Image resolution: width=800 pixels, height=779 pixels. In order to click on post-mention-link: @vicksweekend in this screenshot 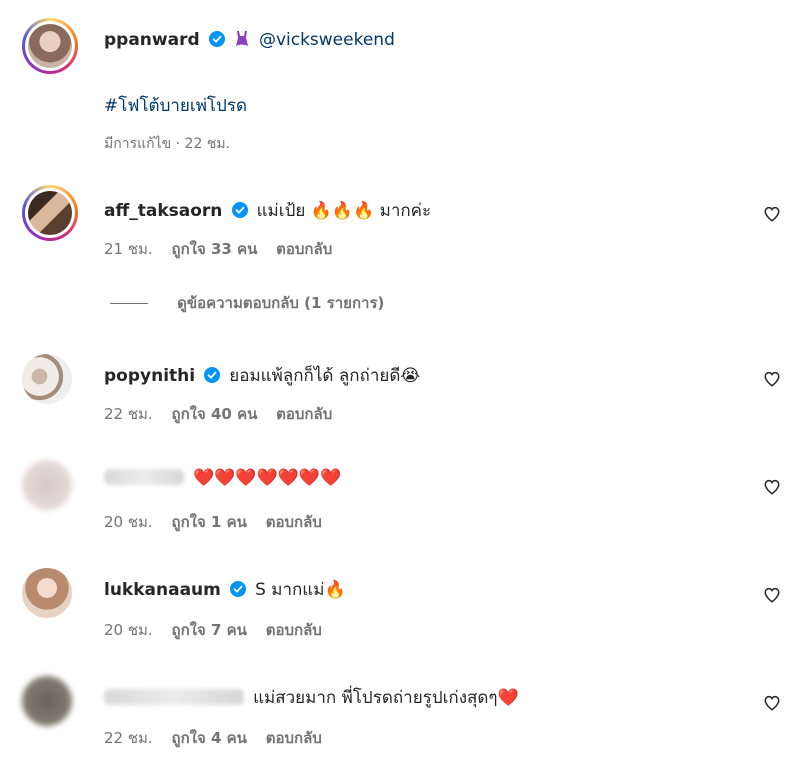, I will do `click(327, 40)`.